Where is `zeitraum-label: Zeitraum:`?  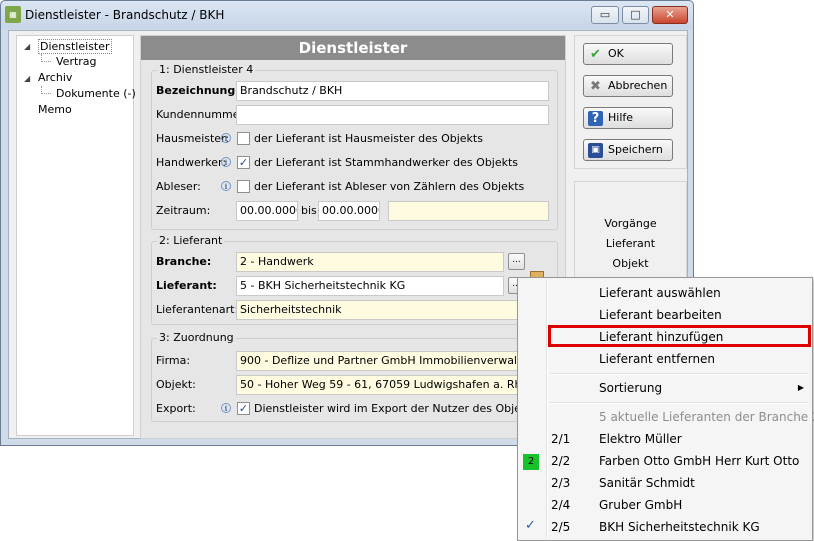 zeitraum-label: Zeitraum: is located at coordinates (183, 210).